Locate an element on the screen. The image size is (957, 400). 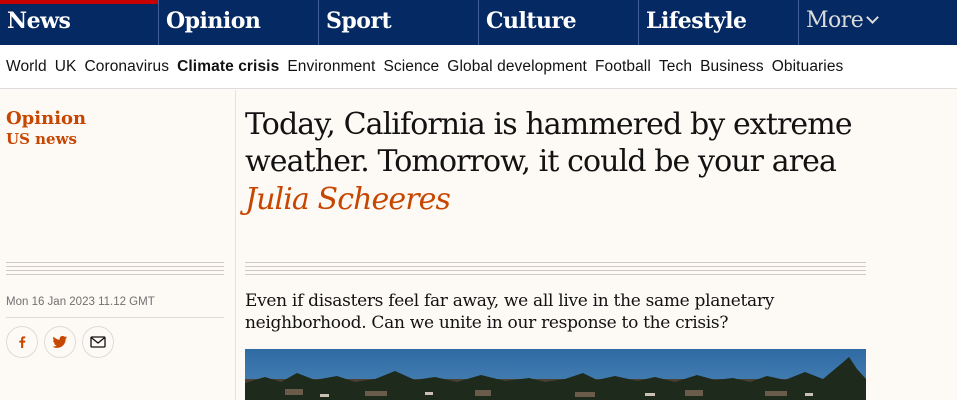
hero-image is located at coordinates (555, 374).